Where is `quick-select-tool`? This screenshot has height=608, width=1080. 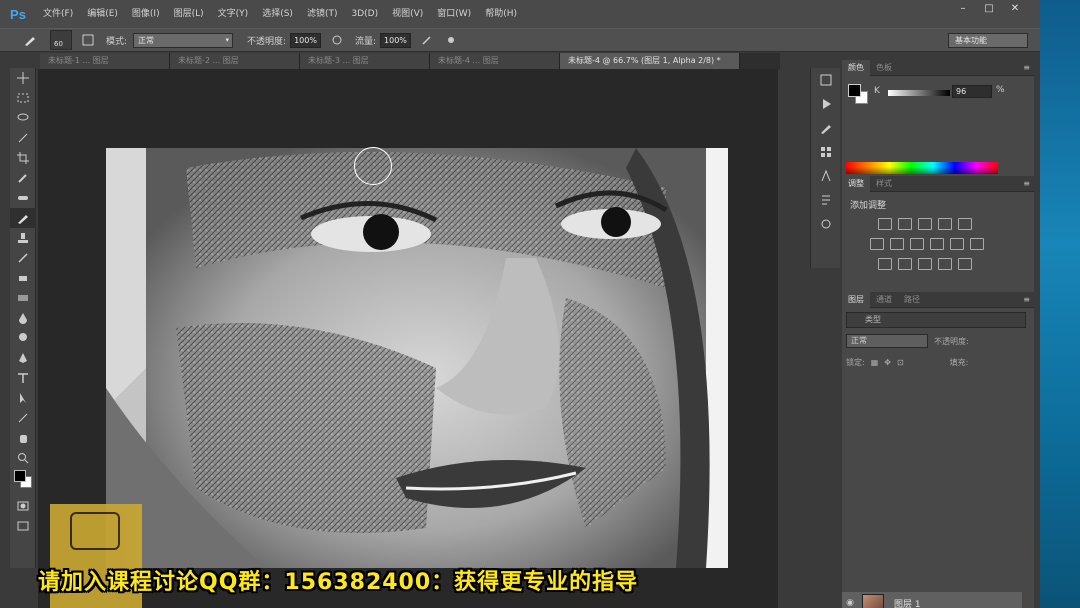
quick-select-tool is located at coordinates (23, 138).